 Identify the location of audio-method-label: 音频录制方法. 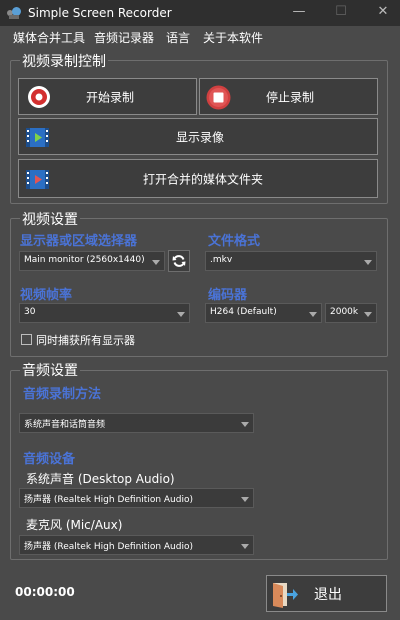
(62, 394).